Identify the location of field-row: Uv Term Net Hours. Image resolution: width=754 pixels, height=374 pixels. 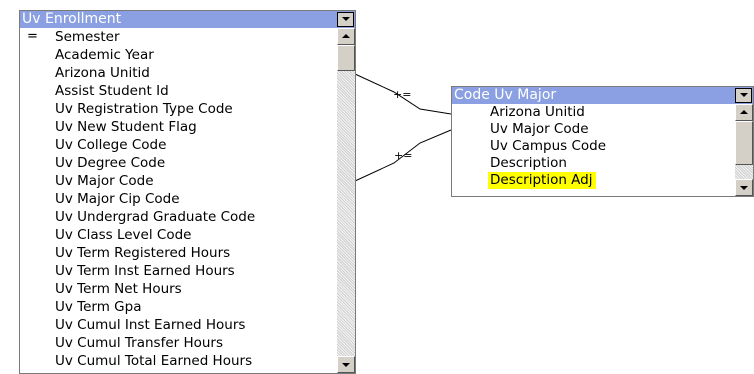
(178, 289).